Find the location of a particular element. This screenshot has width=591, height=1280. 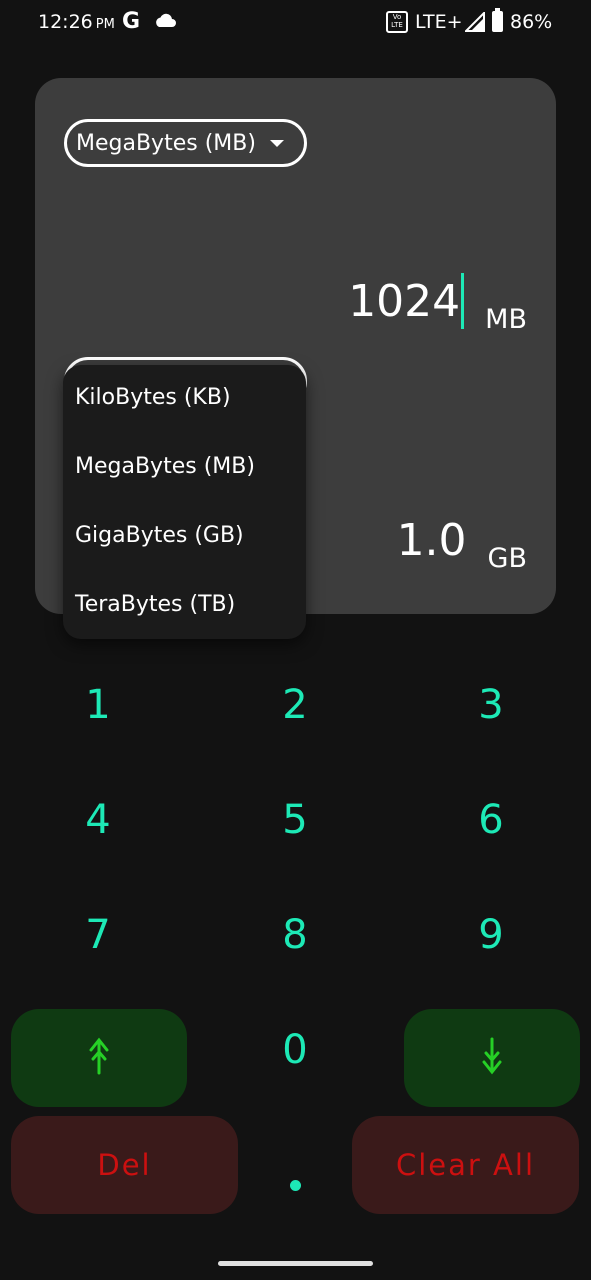

from-unit-label: MegaBytes (MB) is located at coordinates (166, 143).